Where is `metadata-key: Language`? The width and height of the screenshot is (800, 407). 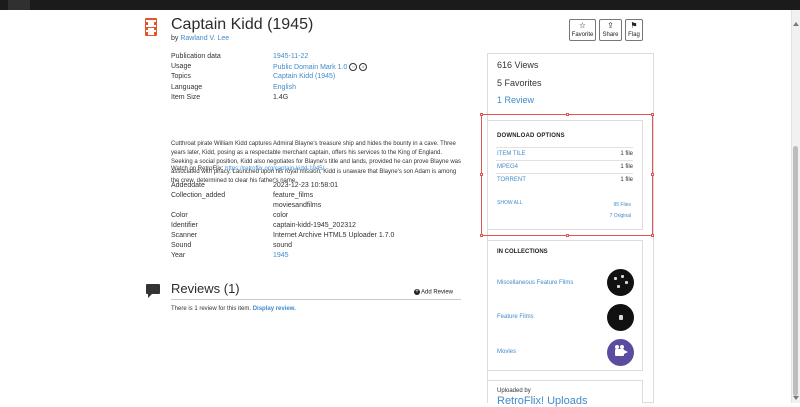 metadata-key: Language is located at coordinates (187, 87).